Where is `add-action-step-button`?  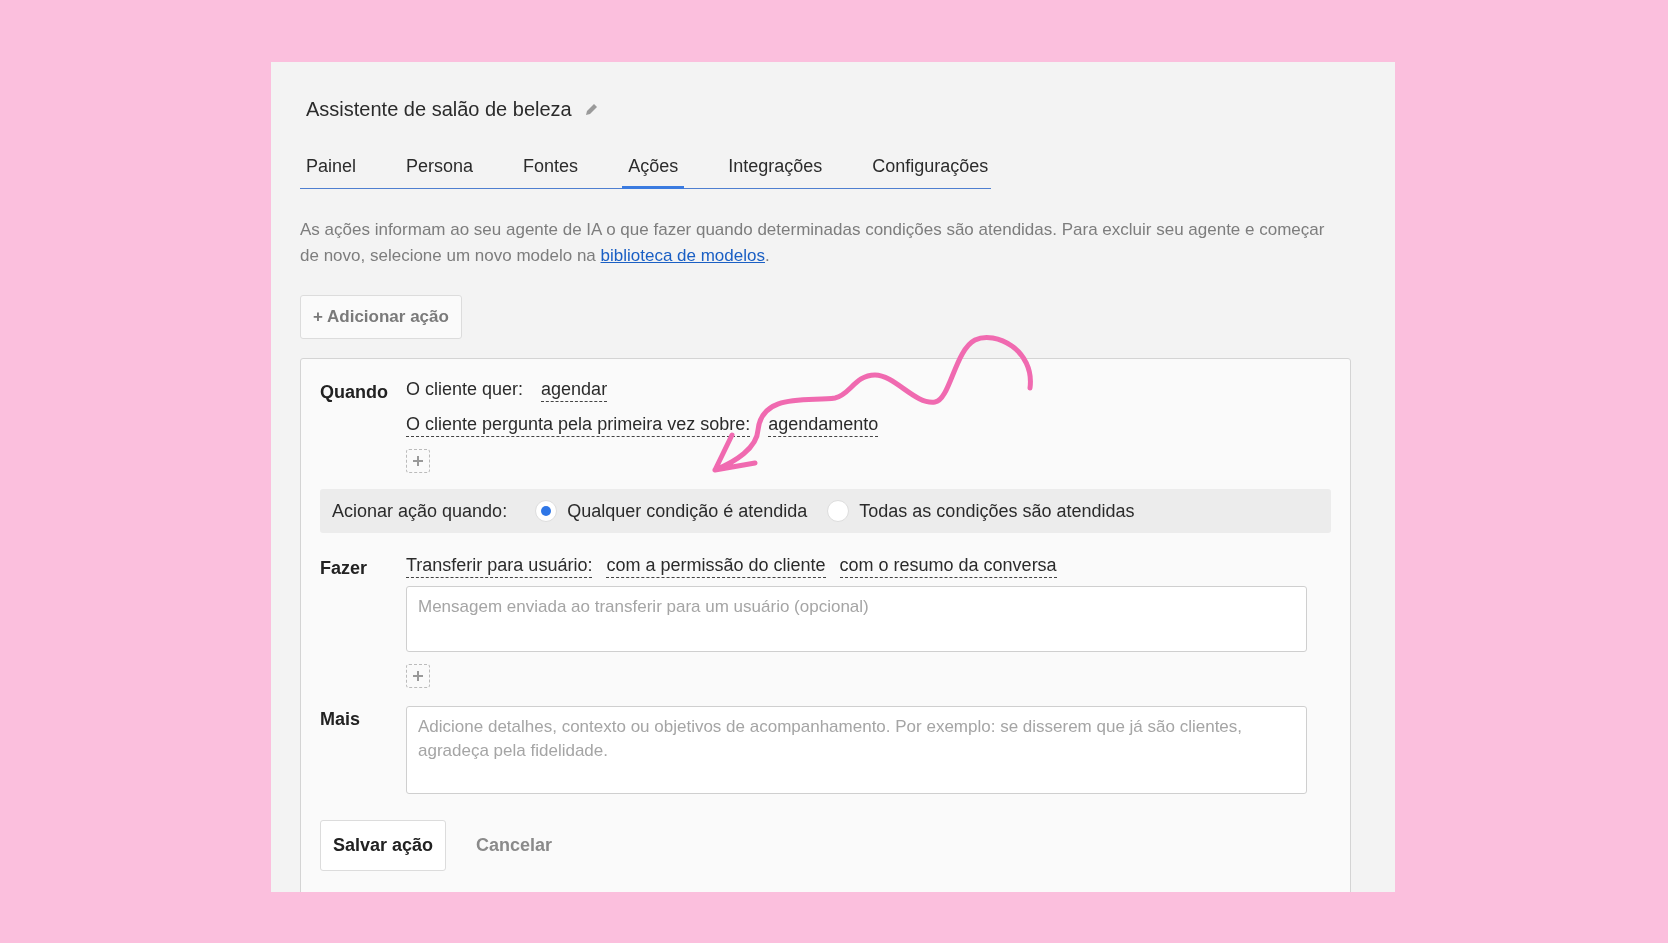 add-action-step-button is located at coordinates (418, 676).